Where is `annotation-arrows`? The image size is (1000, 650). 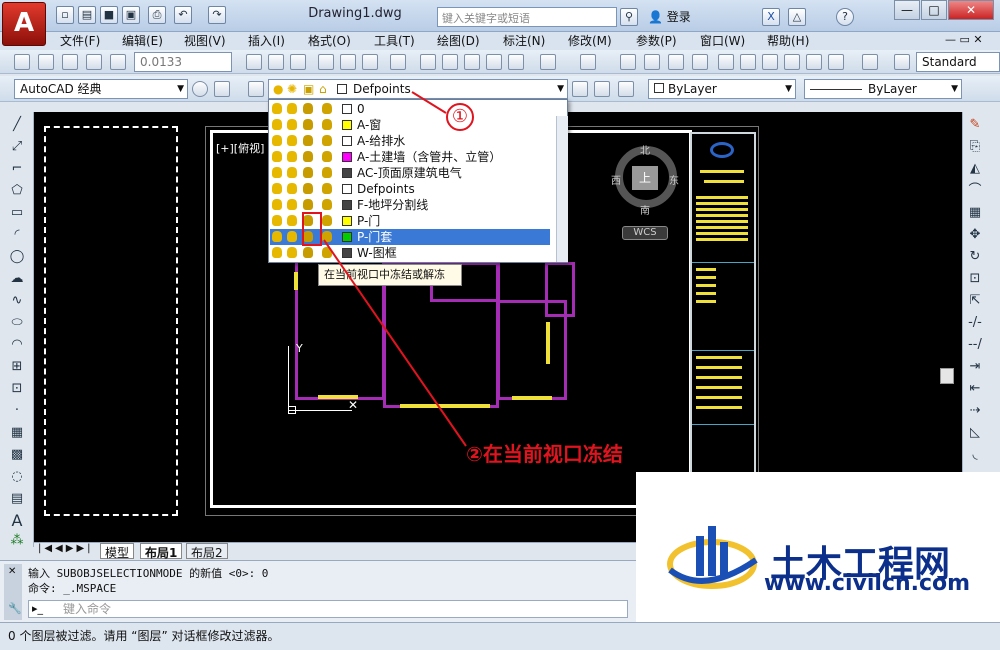
annotation-arrows is located at coordinates (395, 269).